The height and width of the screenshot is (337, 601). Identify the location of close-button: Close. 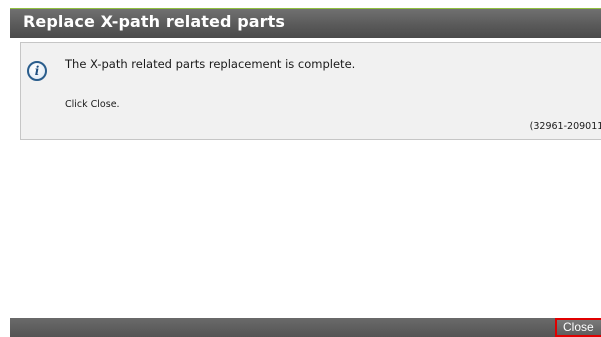
(578, 327).